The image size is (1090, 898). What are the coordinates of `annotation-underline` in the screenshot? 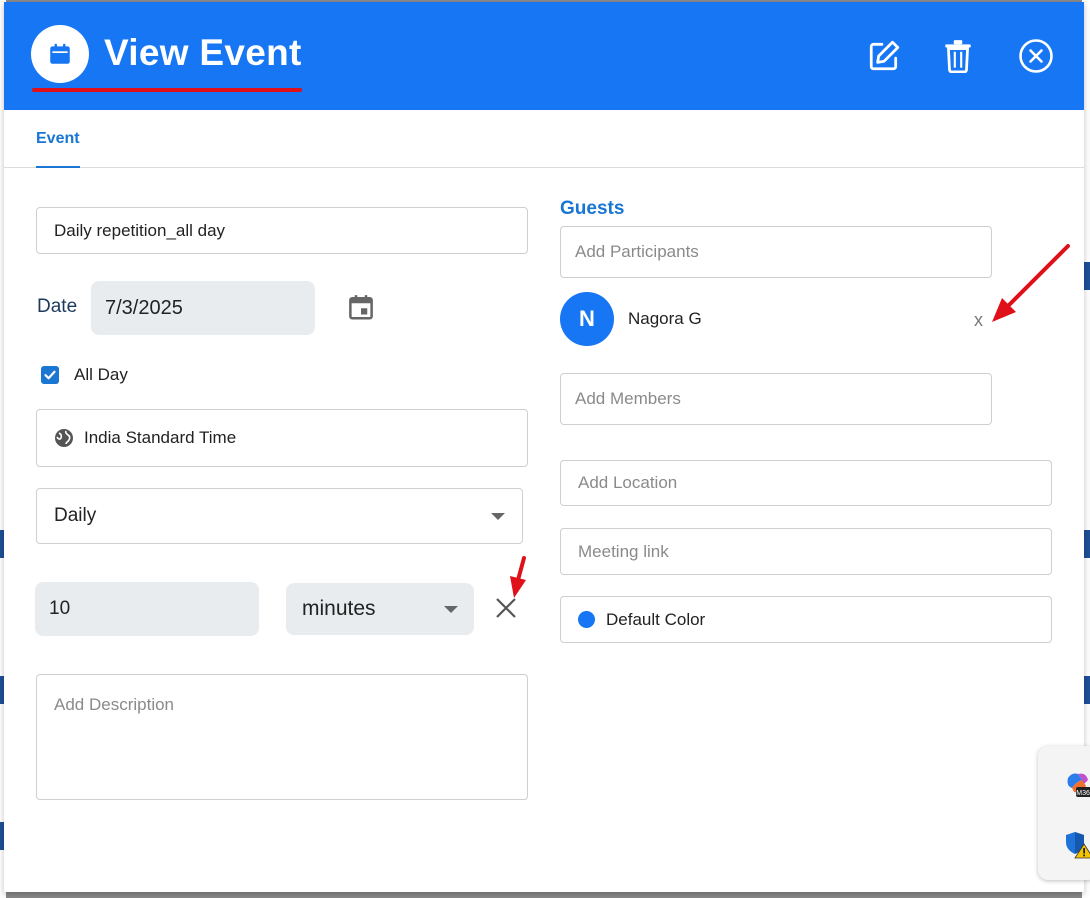 It's located at (167, 90).